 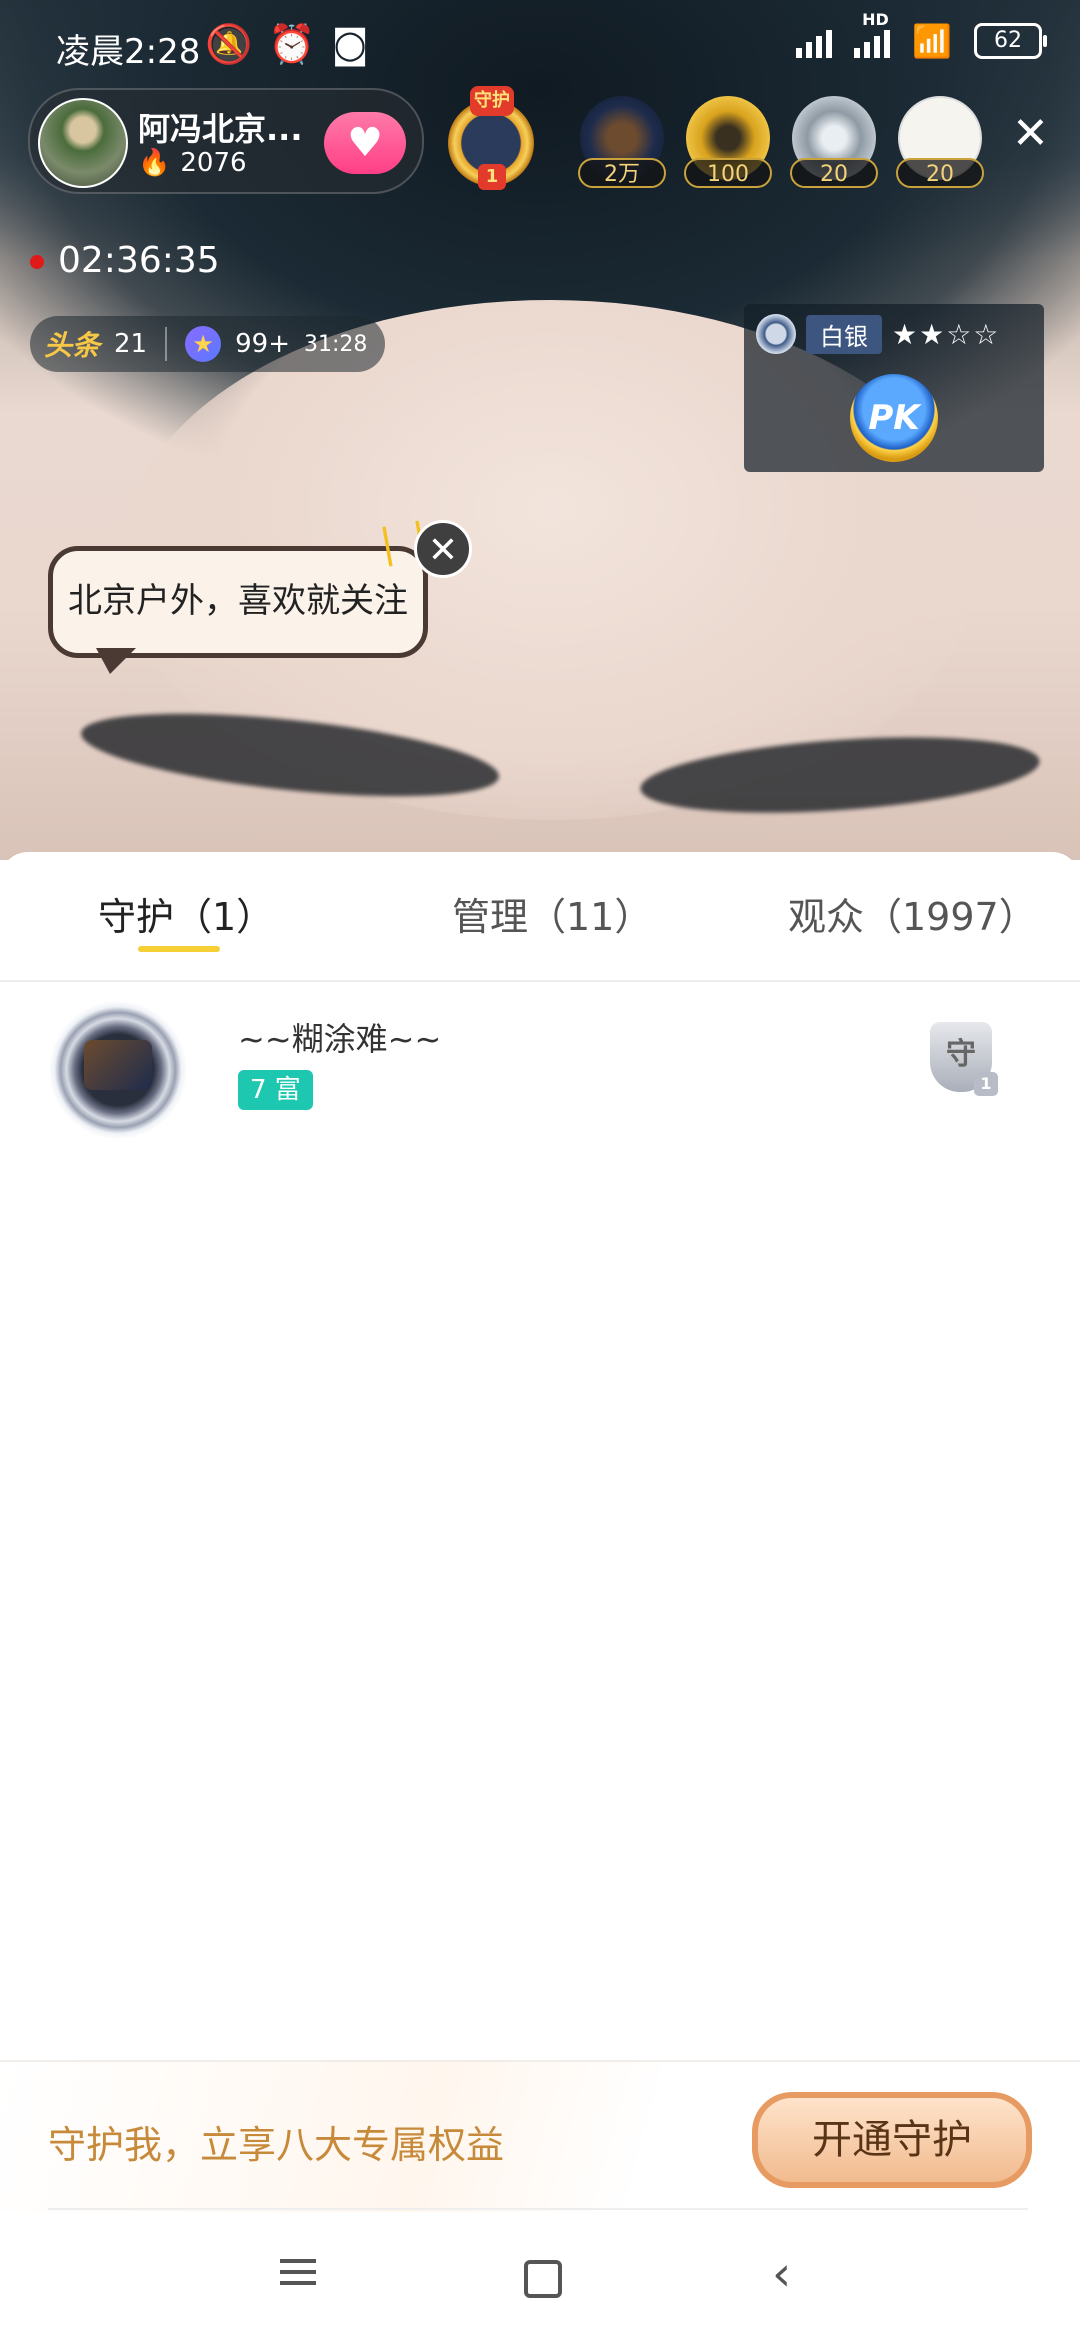 What do you see at coordinates (814, 41) in the screenshot?
I see `signal-icon` at bounding box center [814, 41].